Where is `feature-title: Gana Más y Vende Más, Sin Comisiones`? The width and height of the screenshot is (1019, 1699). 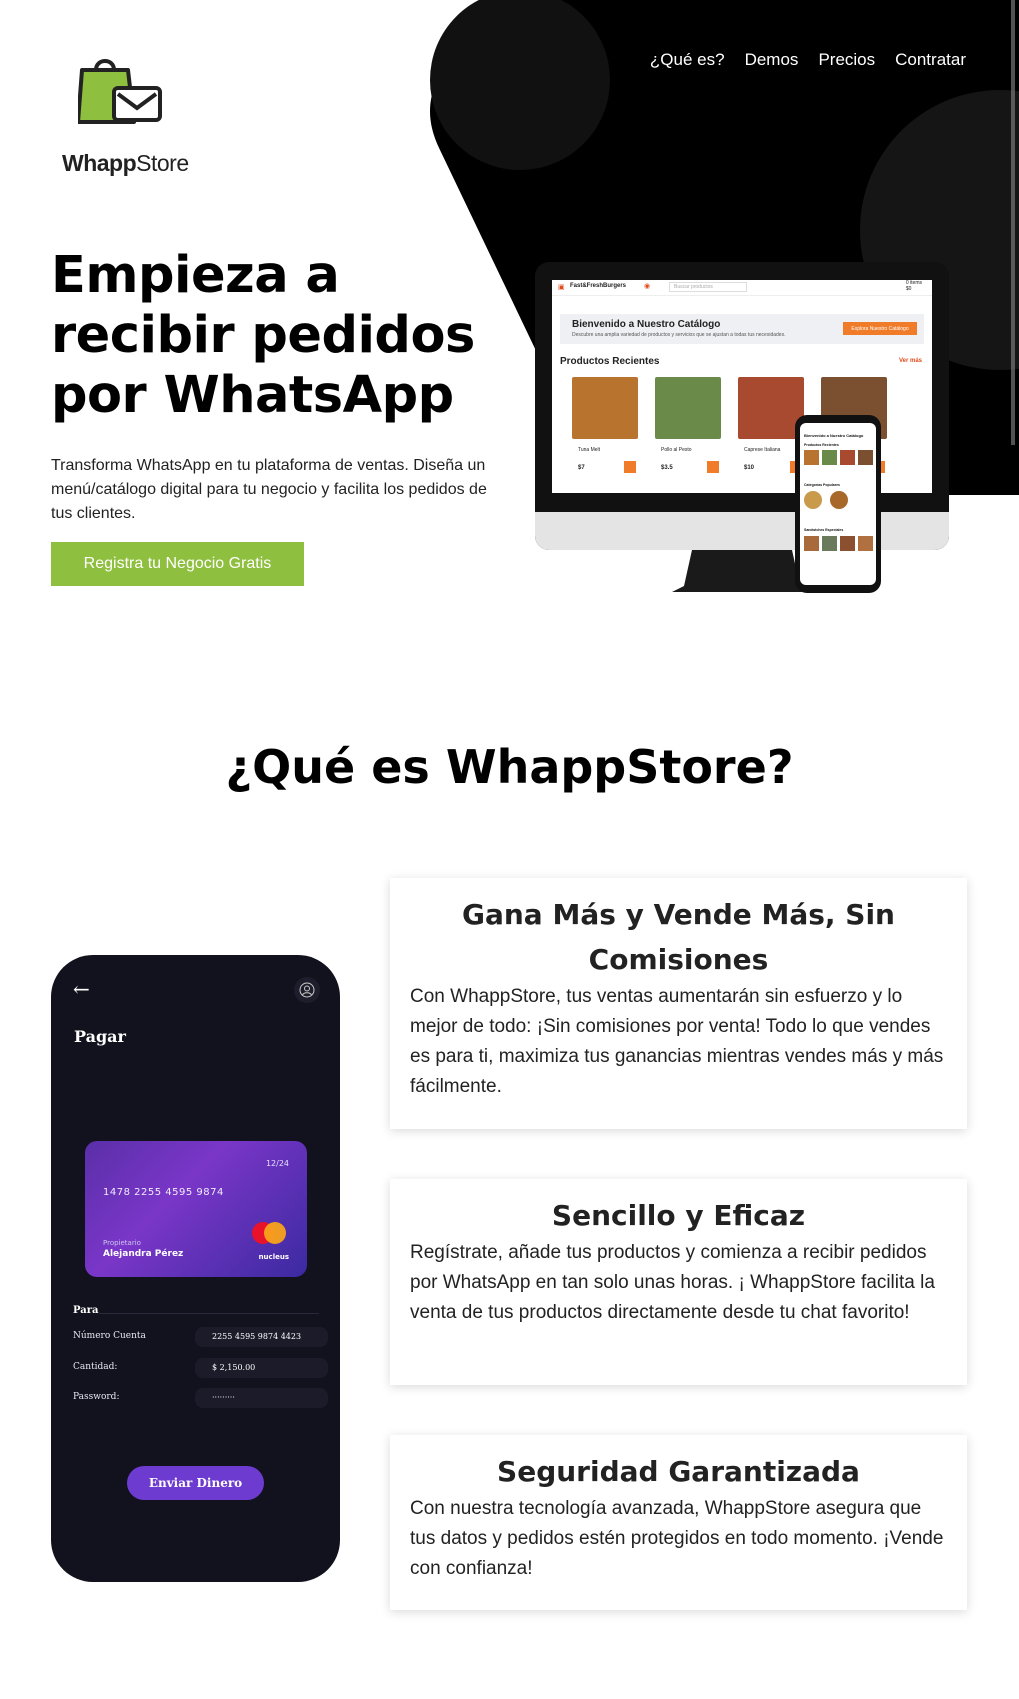 feature-title: Gana Más y Vende Más, Sin Comisiones is located at coordinates (678, 937).